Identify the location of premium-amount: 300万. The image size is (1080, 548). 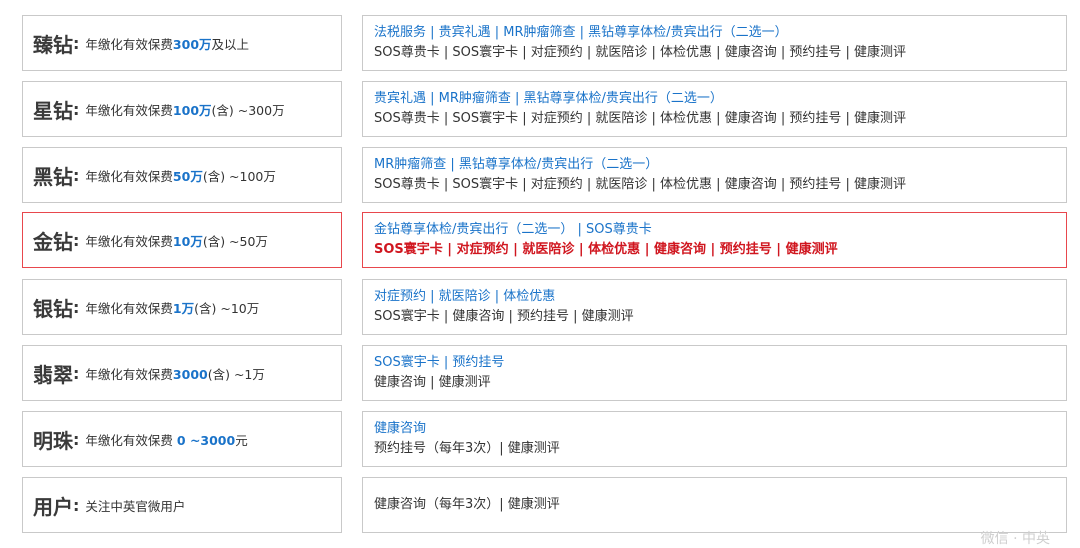
(192, 44).